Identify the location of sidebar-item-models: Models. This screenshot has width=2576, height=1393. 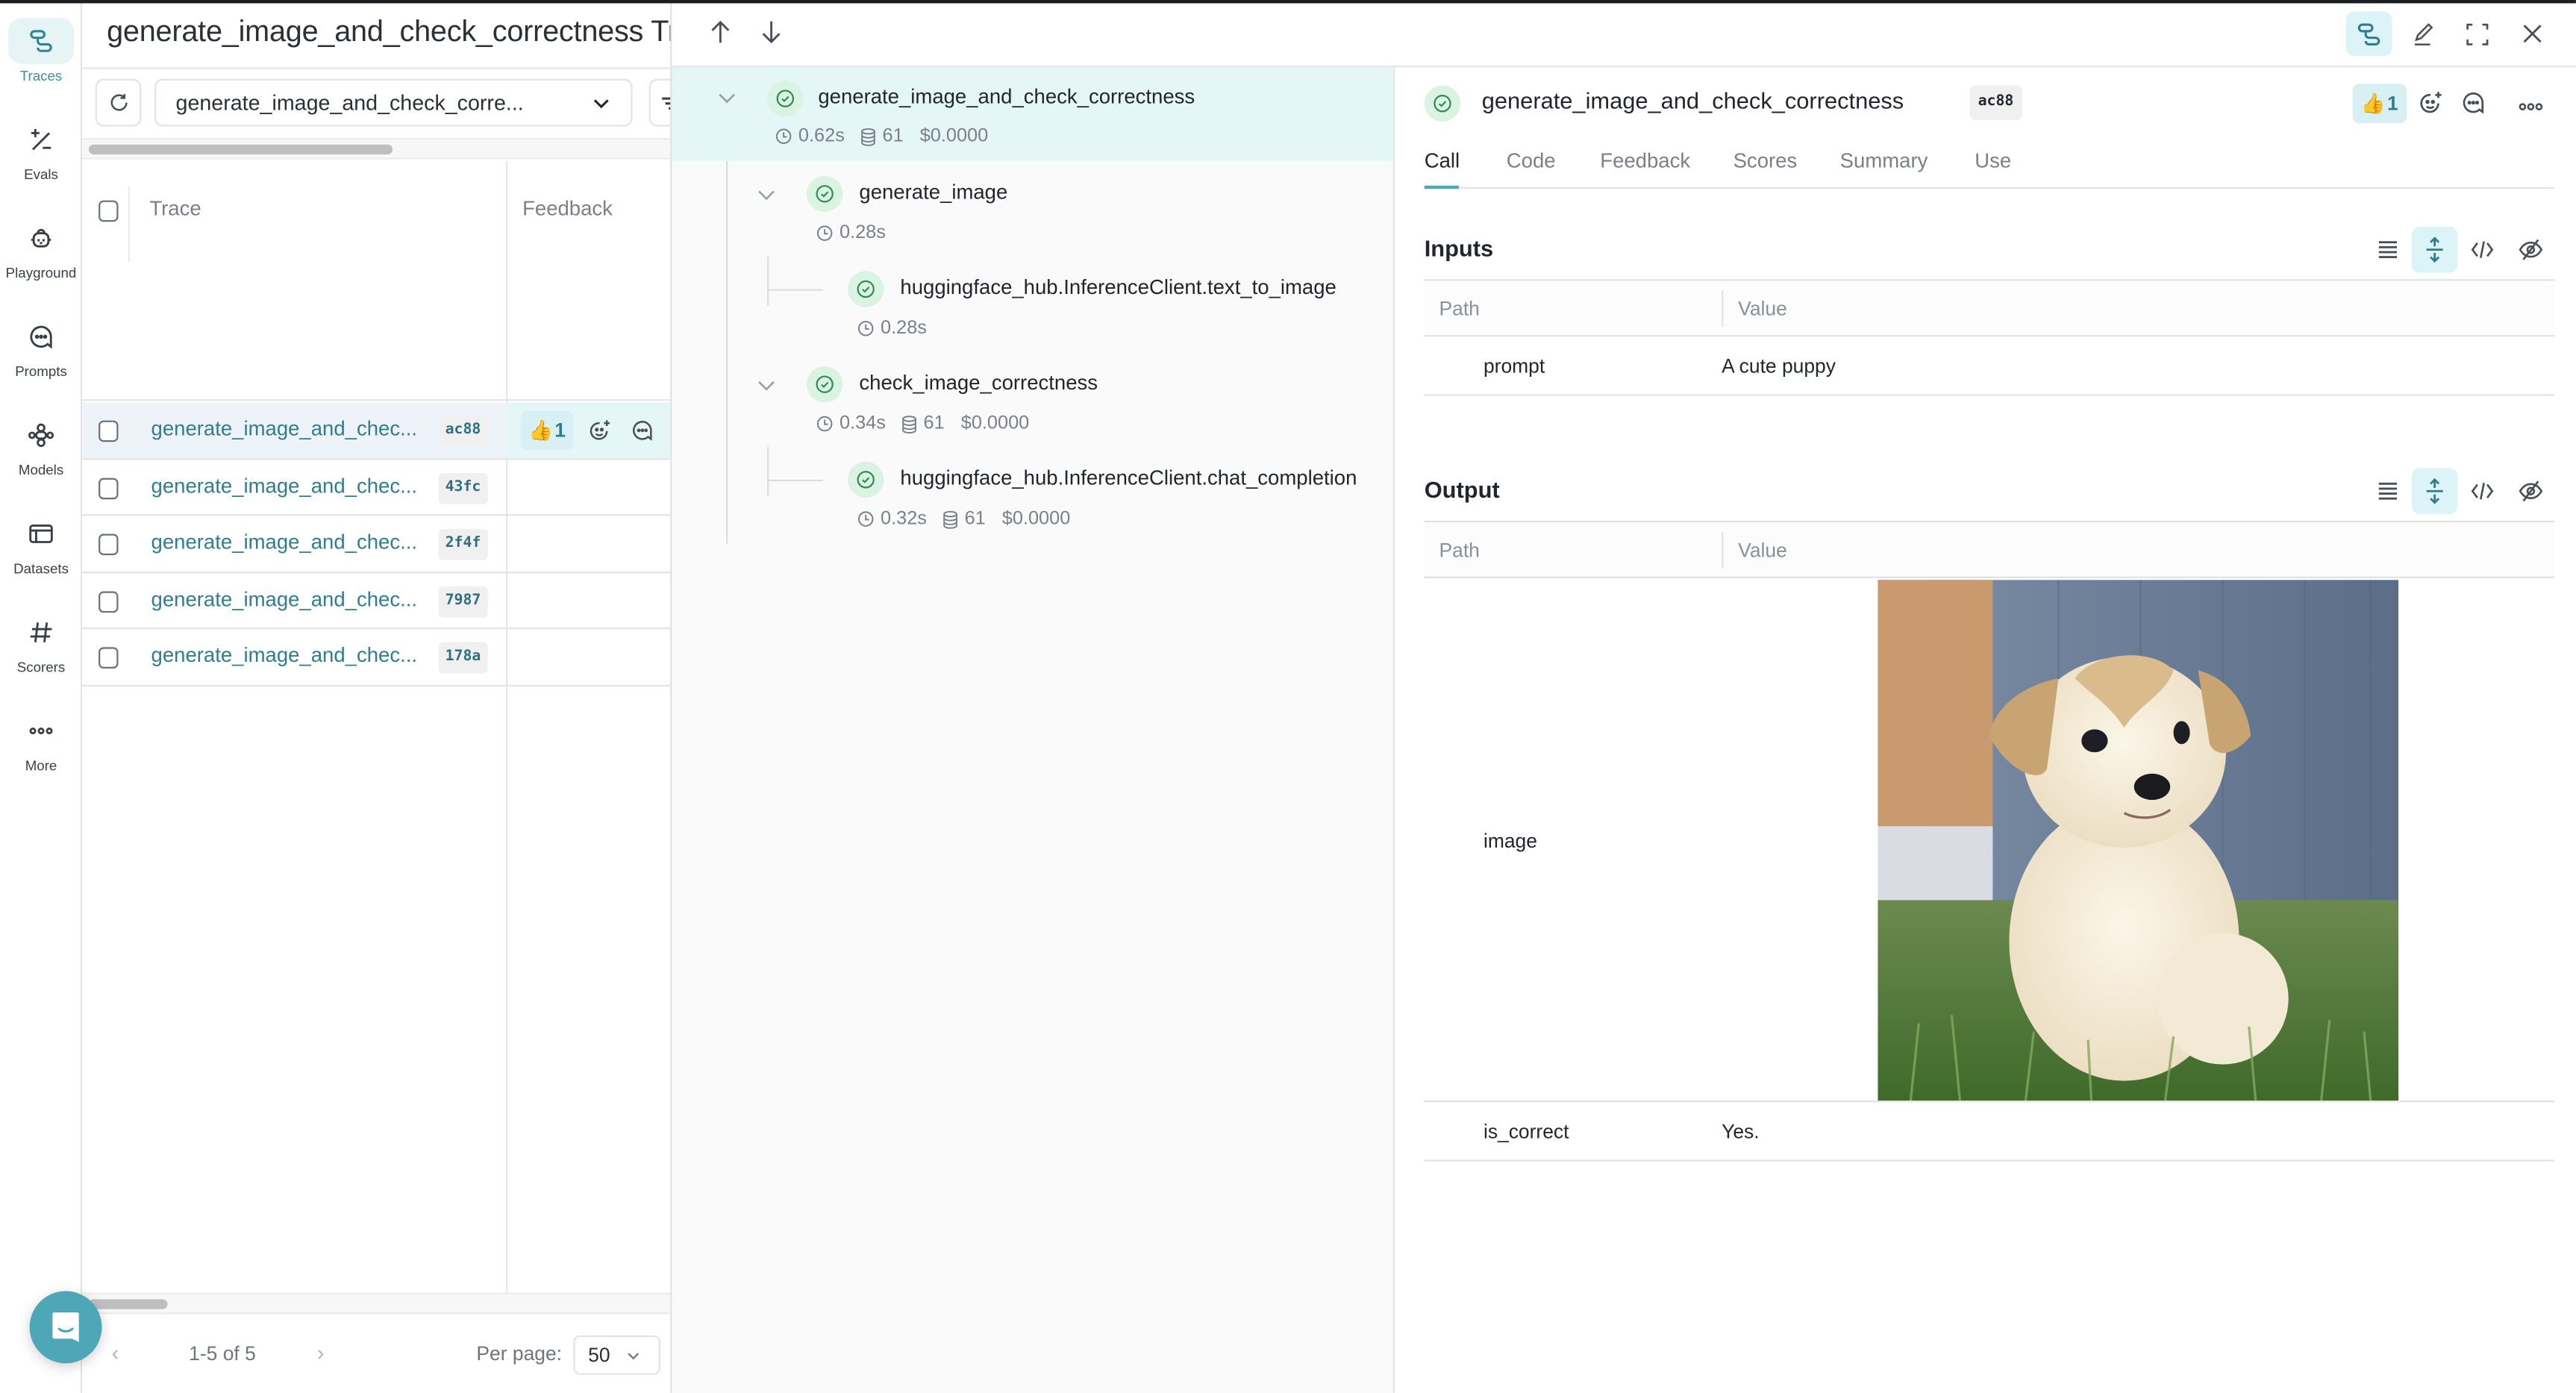
(41, 457).